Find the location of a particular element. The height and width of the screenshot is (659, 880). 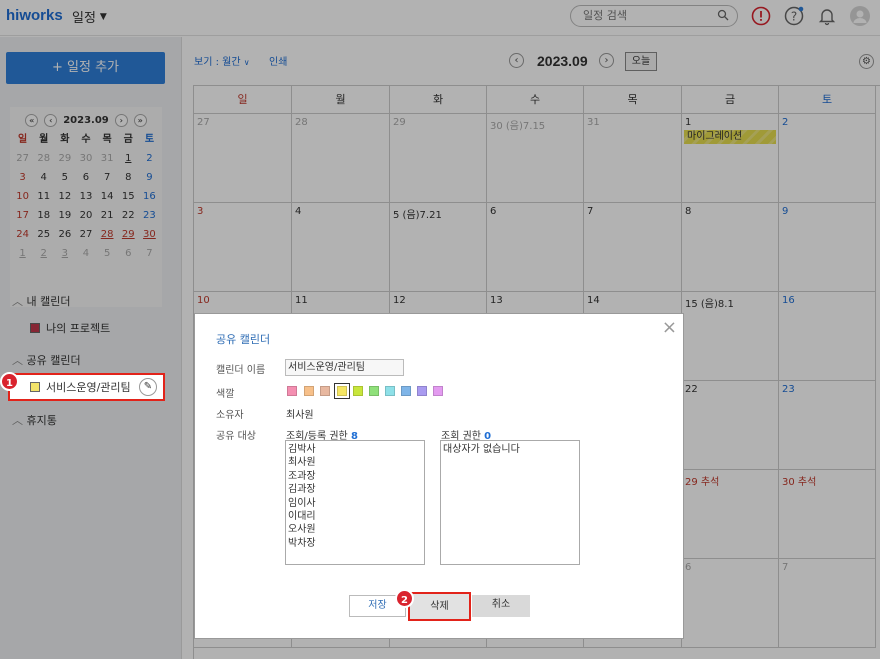

shared-calendar-highlight: 서비스운영/관리팀 ✎ is located at coordinates (86, 387).